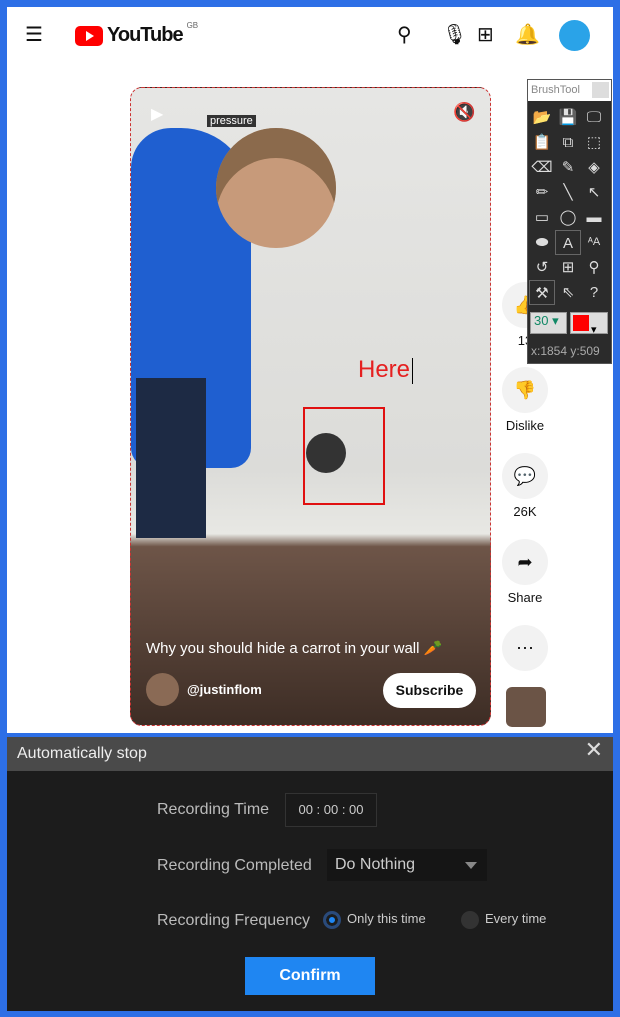 This screenshot has height=1017, width=620. What do you see at coordinates (89, 35) in the screenshot?
I see `youtube-play-icon` at bounding box center [89, 35].